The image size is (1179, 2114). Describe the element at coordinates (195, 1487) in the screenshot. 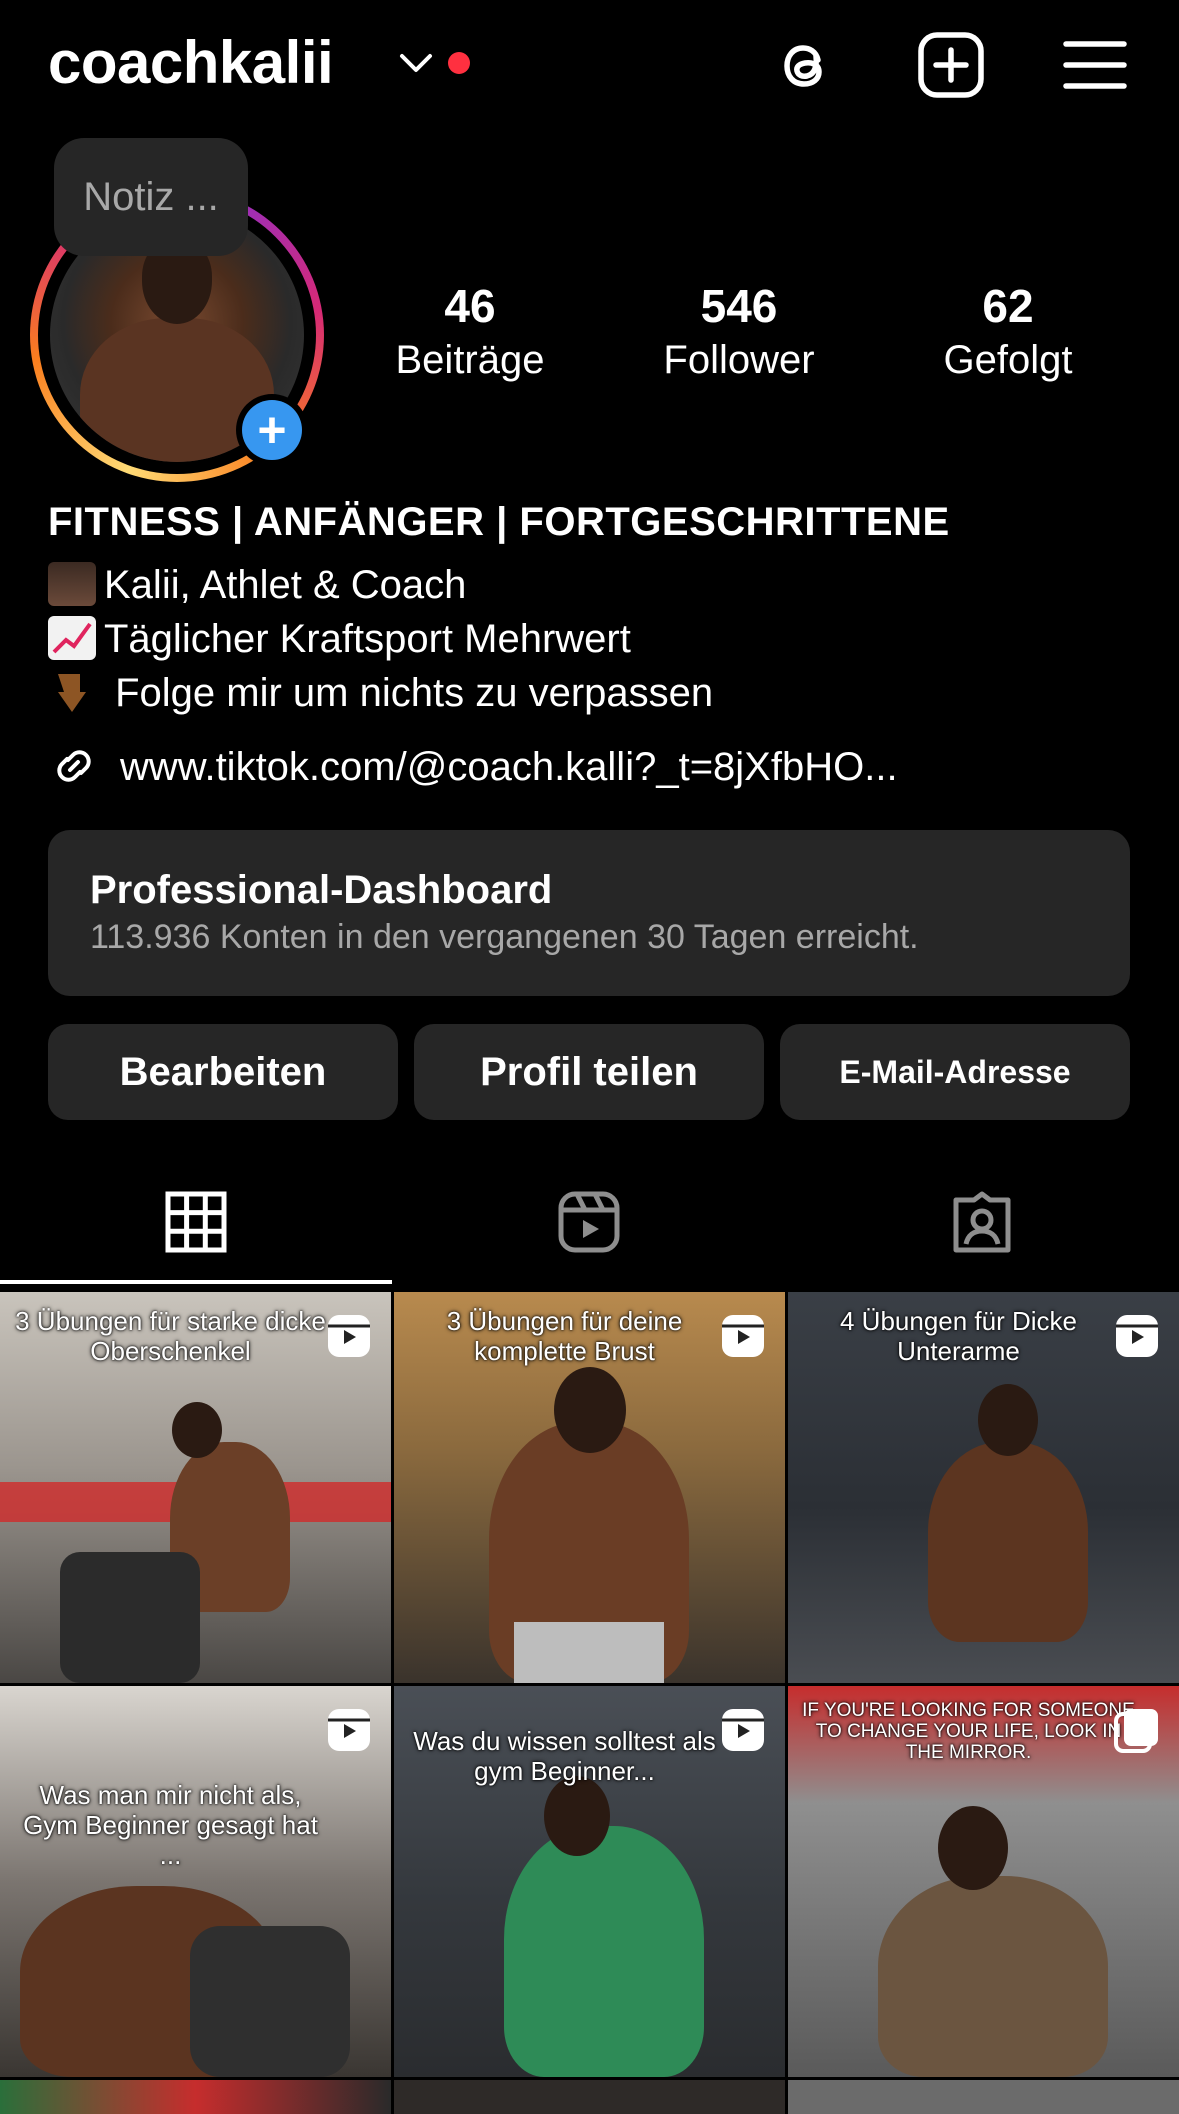

I see `post-tile: 3 Übungen für starke dicke Oberschenkel` at that location.